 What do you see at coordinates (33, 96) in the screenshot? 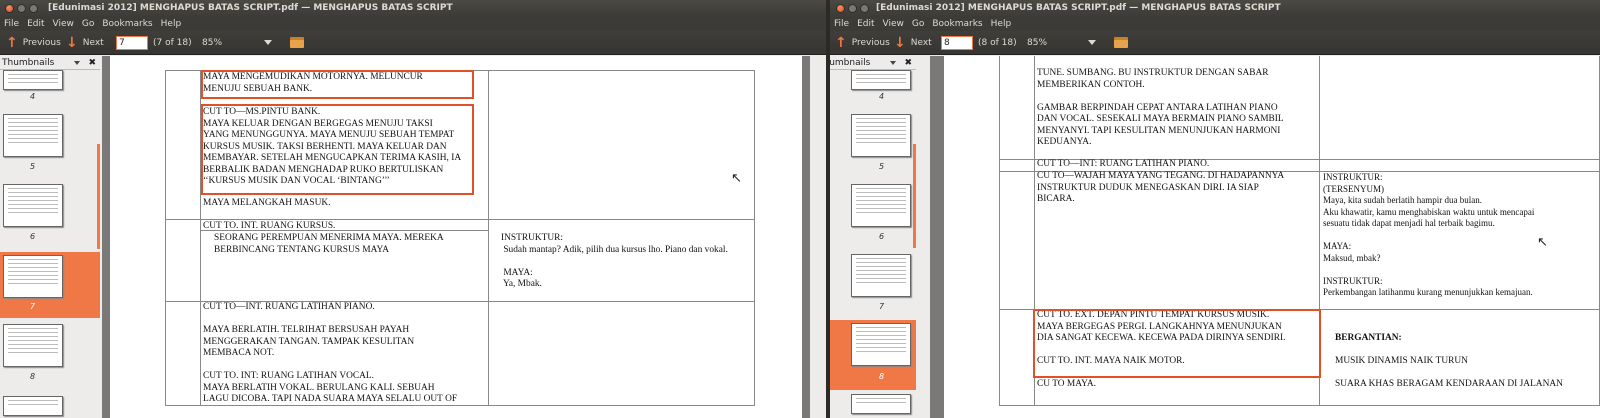
I see `thumbnail-number: 4` at bounding box center [33, 96].